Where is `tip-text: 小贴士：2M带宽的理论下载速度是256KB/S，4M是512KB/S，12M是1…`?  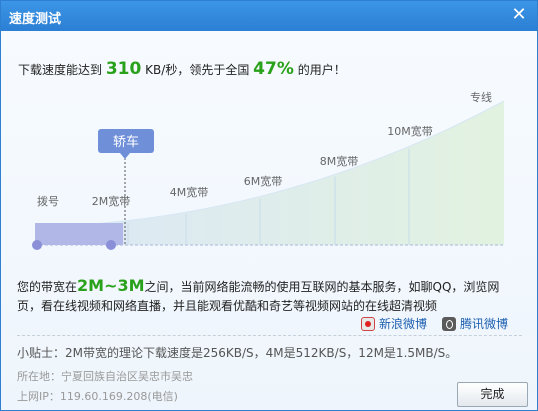
tip-text: 小贴士：2M带宽的理论下载速度是256KB/S，4M是512KB/S，12M是1… is located at coordinates (237, 353).